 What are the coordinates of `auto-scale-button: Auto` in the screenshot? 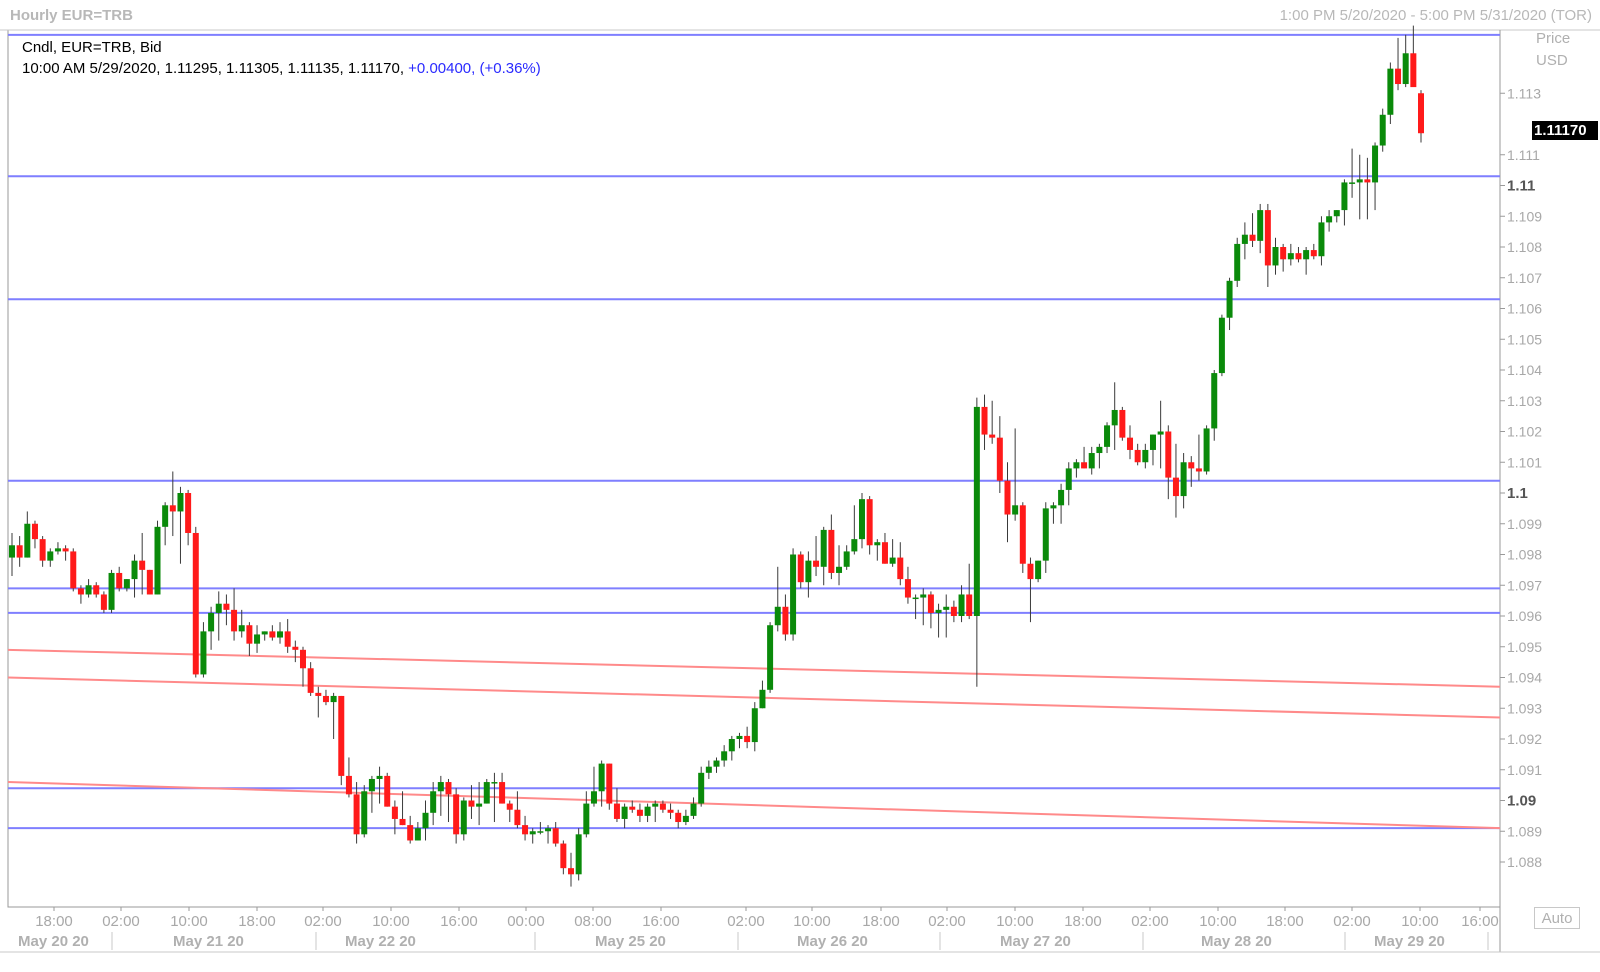 It's located at (1557, 918).